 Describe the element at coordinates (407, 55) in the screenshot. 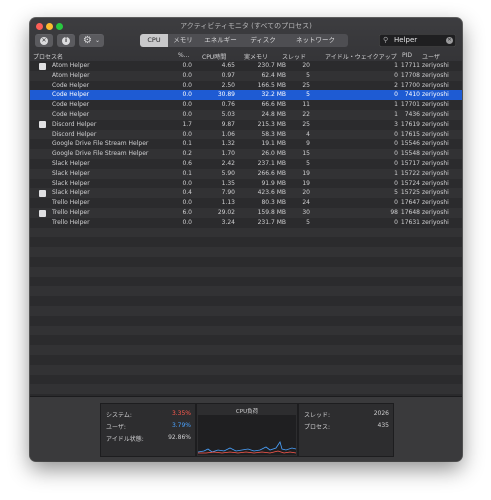

I see `column-header-pid: PID` at that location.